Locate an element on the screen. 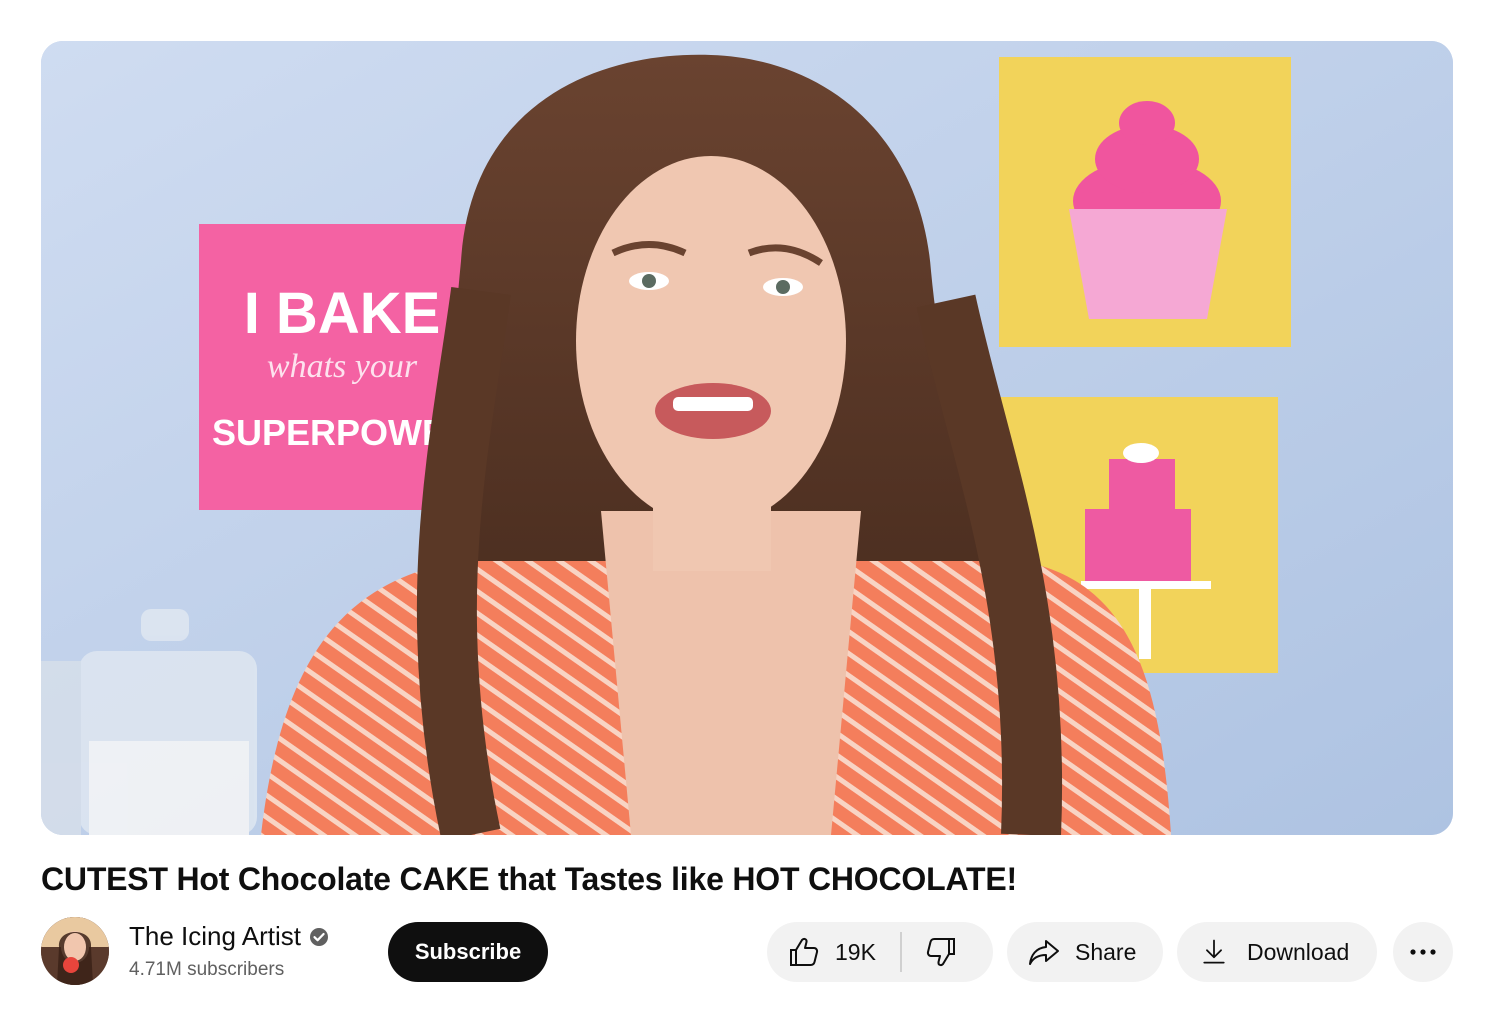  dislike-button is located at coordinates (930, 952).